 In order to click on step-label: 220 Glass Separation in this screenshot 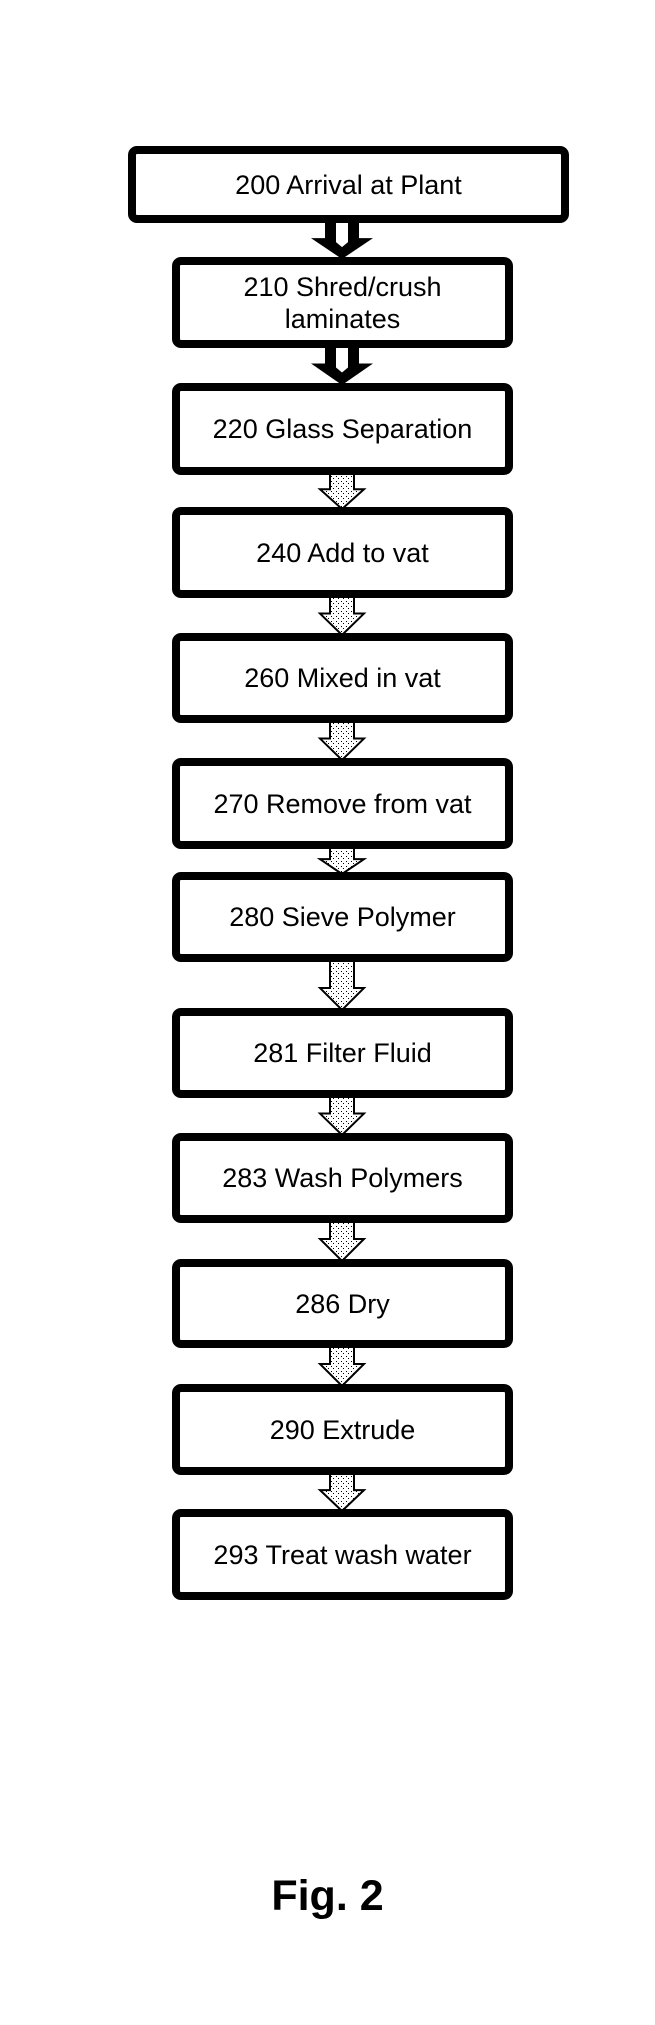, I will do `click(342, 429)`.